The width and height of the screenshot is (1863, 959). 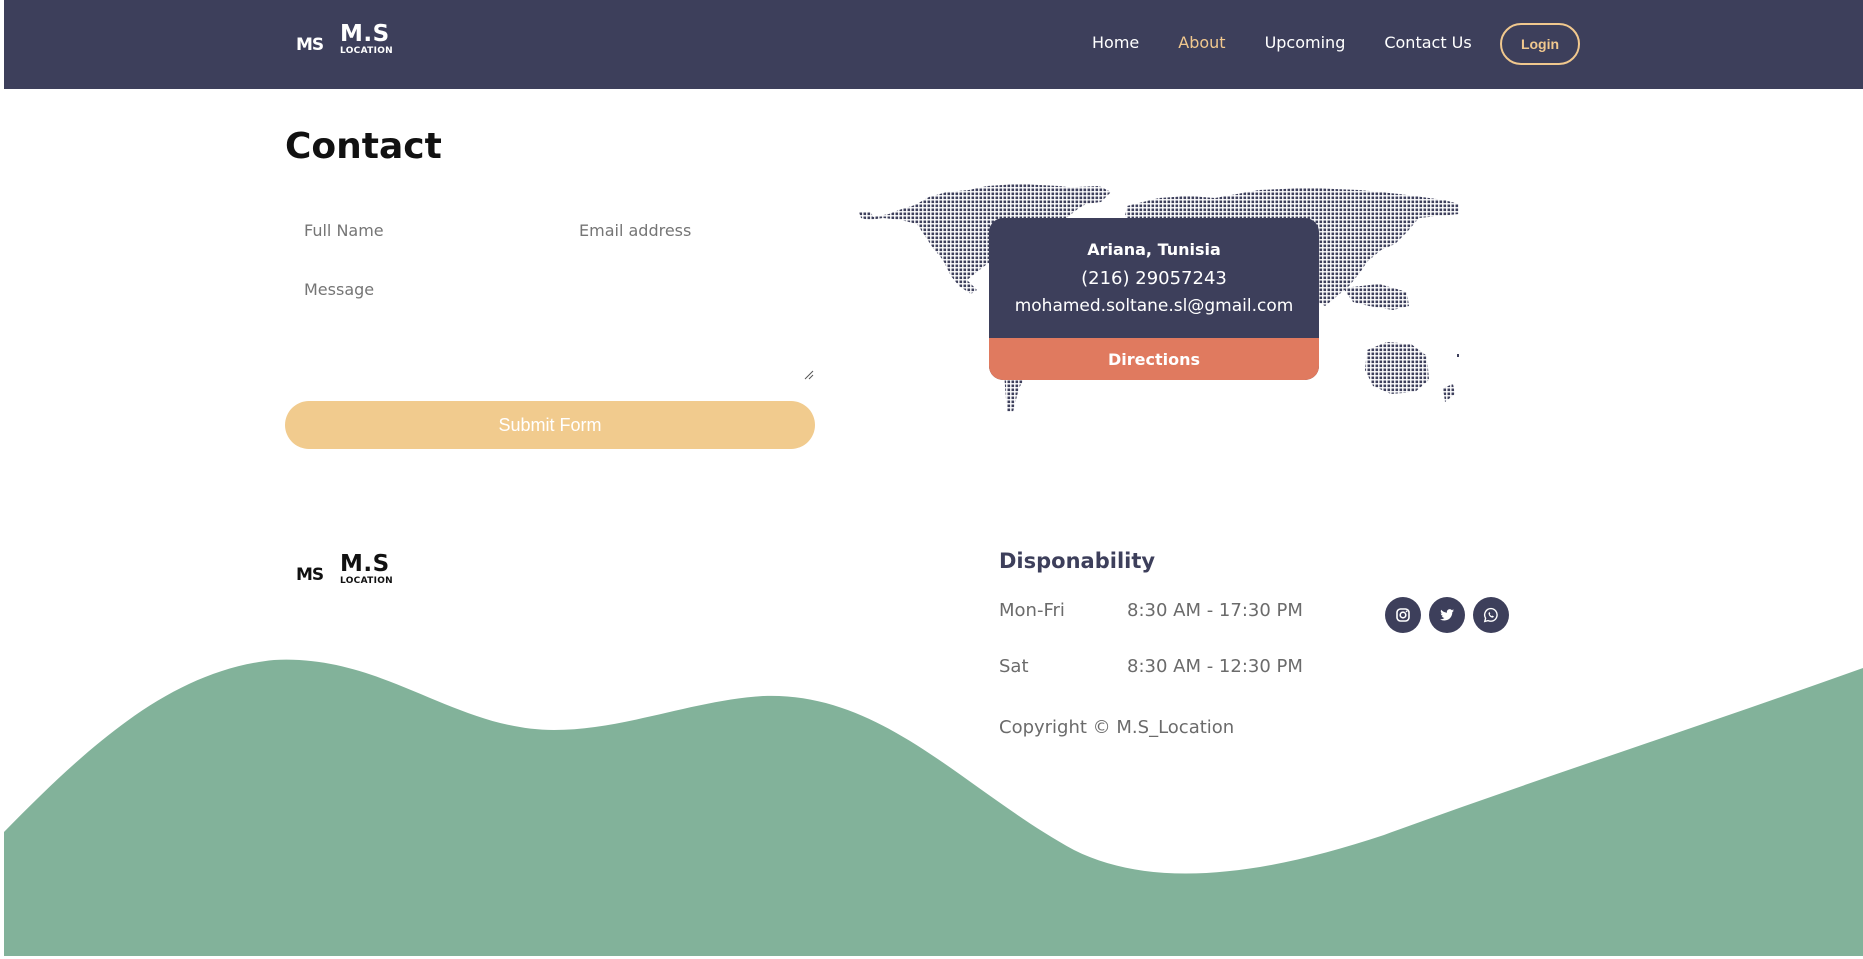 I want to click on submit-form-button: Submit Form, so click(x=550, y=425).